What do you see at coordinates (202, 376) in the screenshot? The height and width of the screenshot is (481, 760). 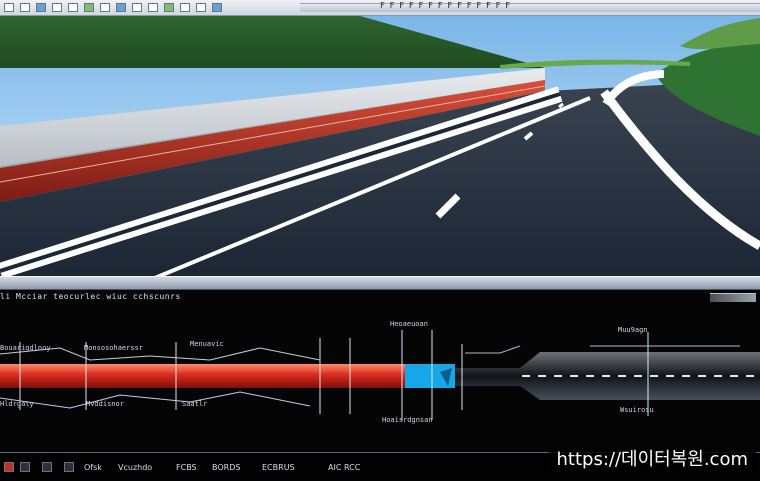 I see `red-road-section` at bounding box center [202, 376].